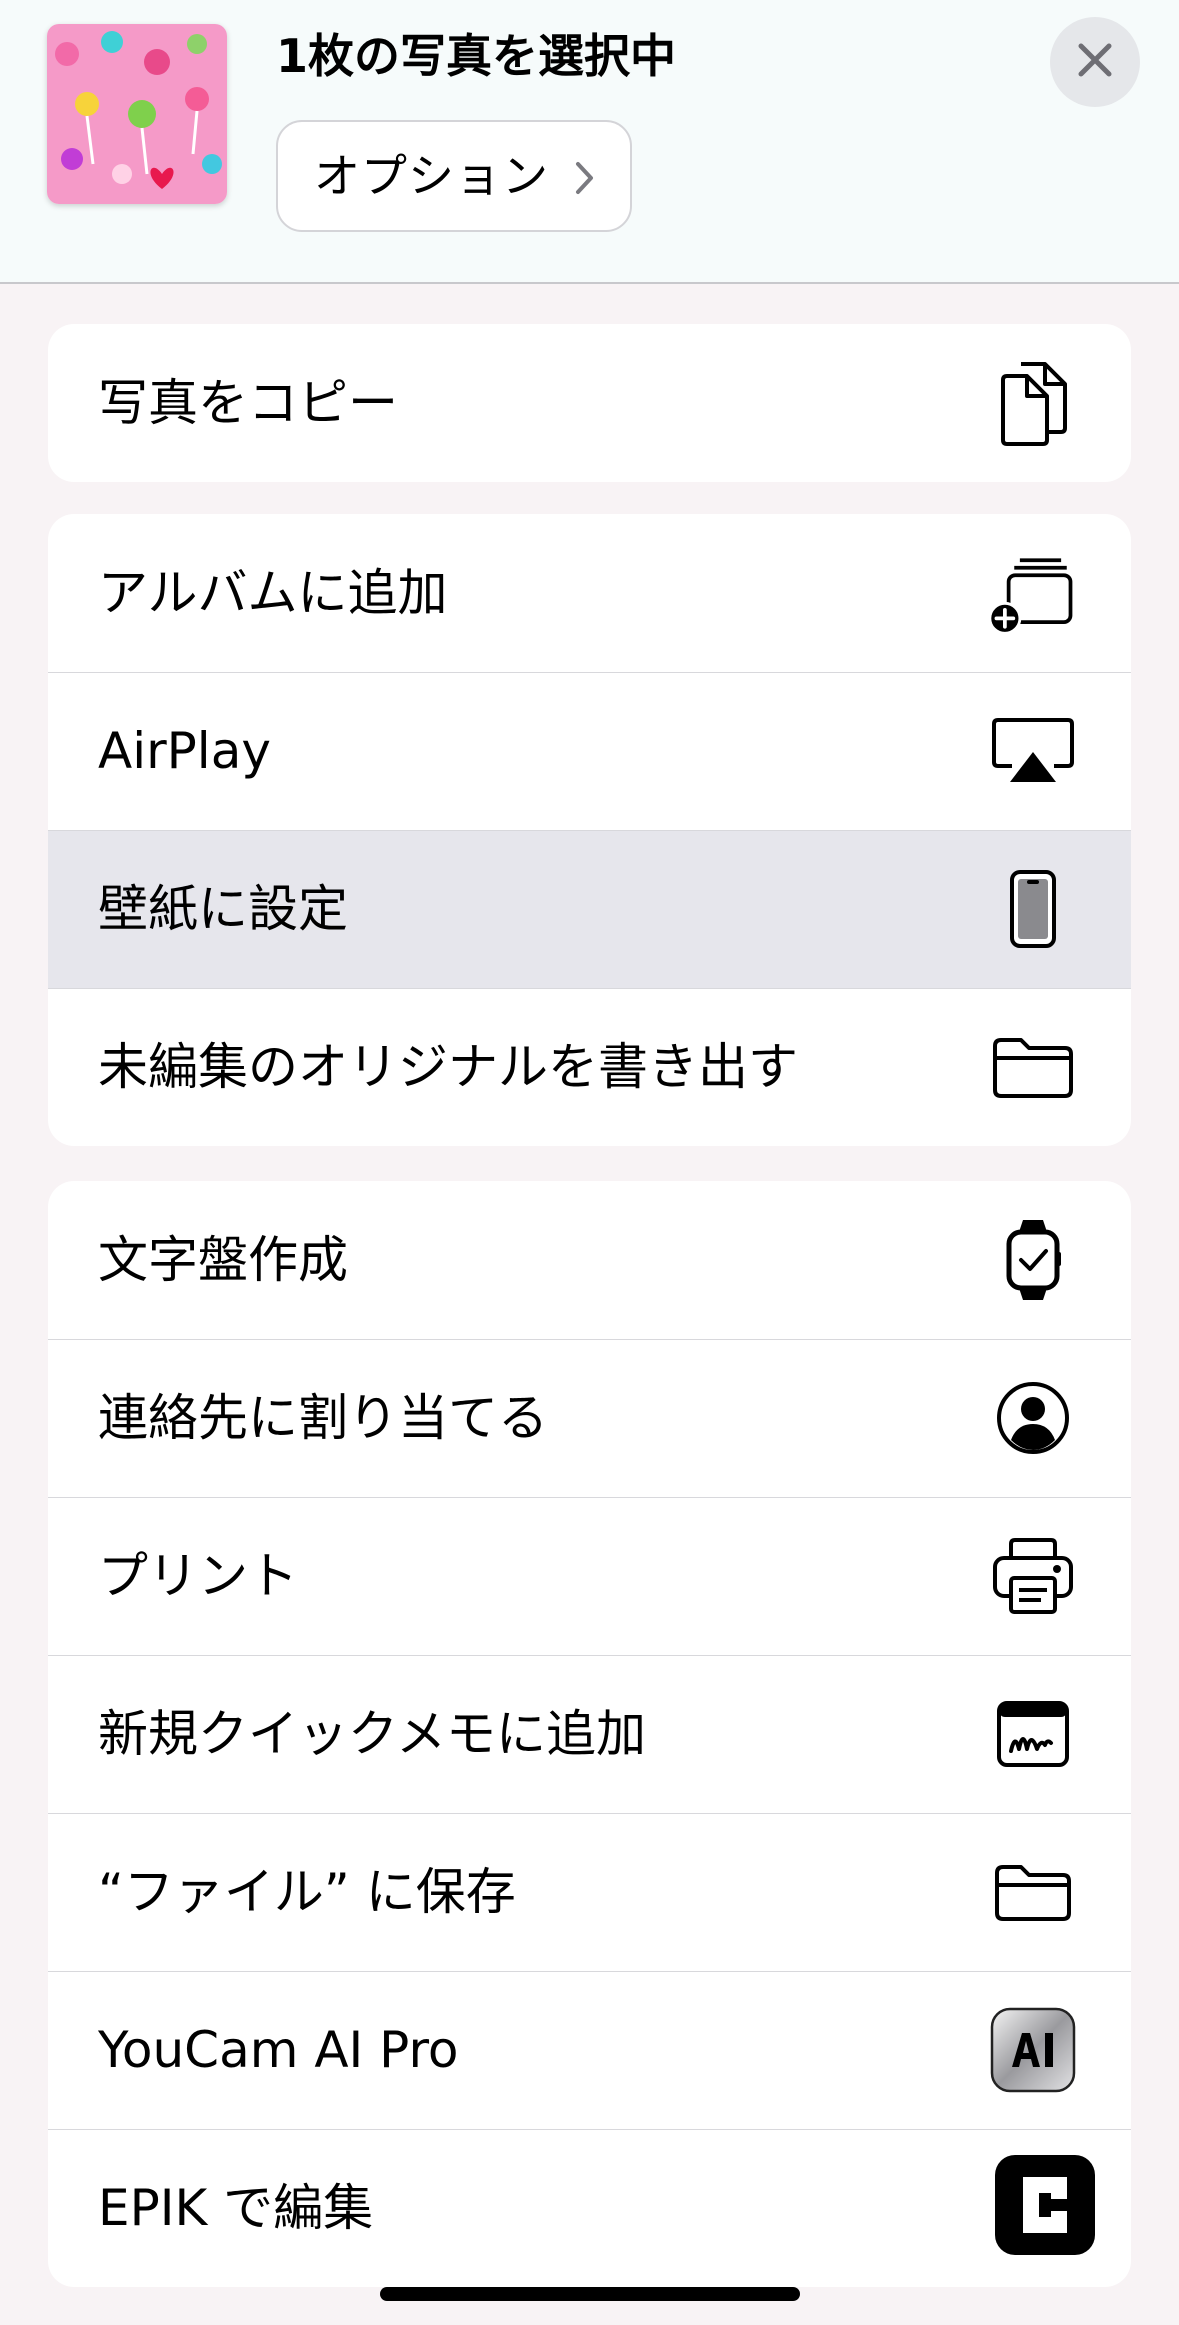  What do you see at coordinates (589, 2208) in the screenshot?
I see `action-edit-with-epik: EPIK で編集` at bounding box center [589, 2208].